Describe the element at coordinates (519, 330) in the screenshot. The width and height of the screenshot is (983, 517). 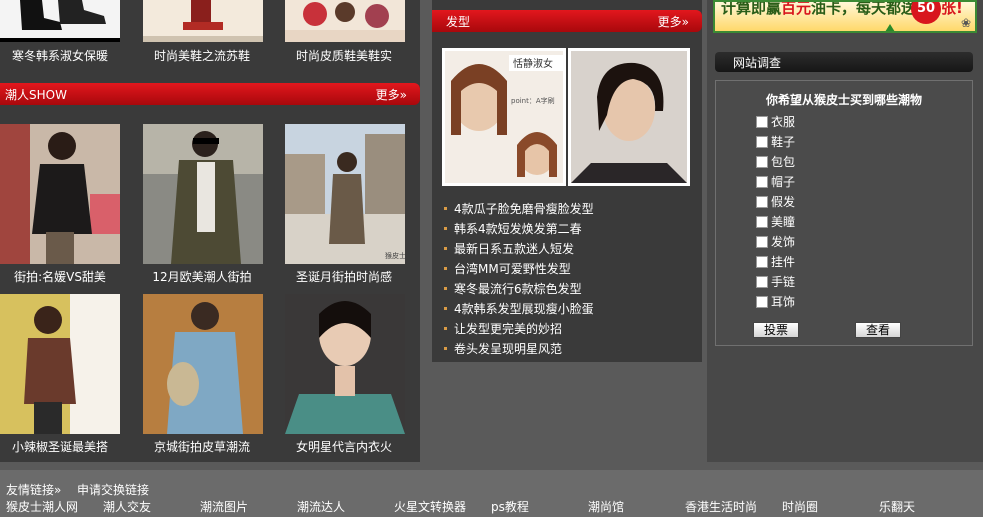
I see `hair-article-item: 让发型更完美的妙招` at that location.